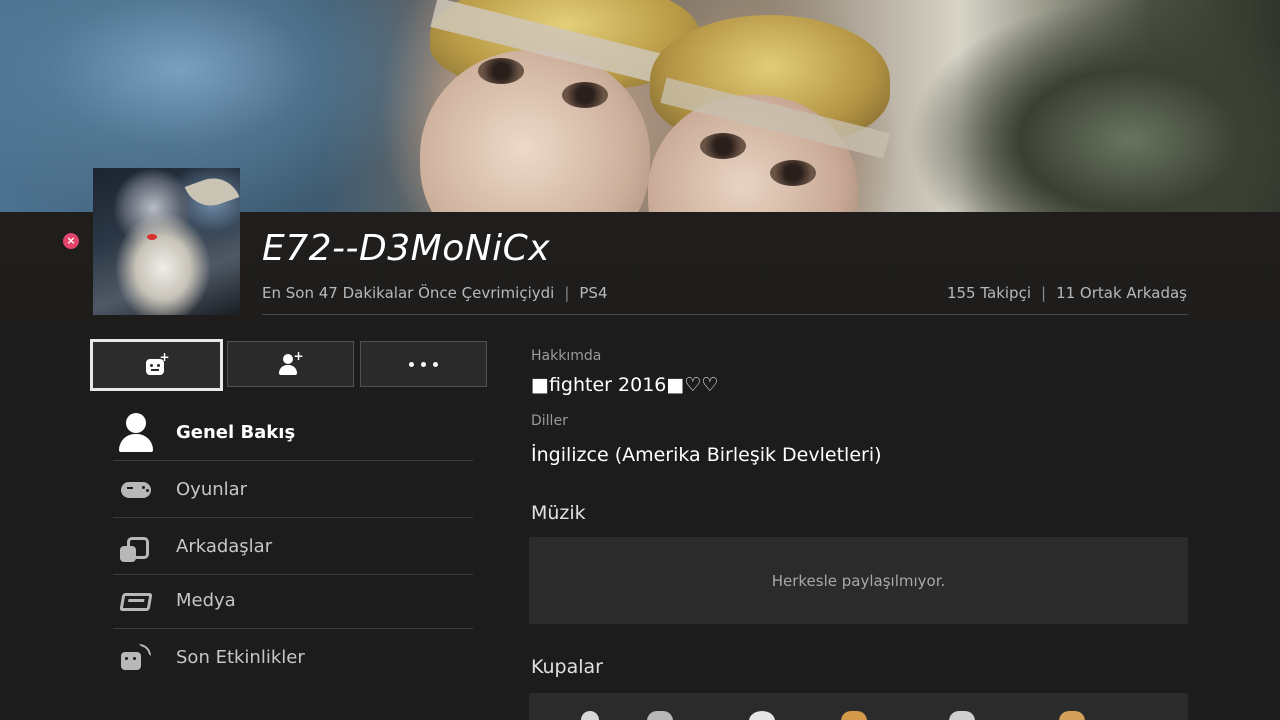 This screenshot has height=720, width=1280. What do you see at coordinates (206, 600) in the screenshot?
I see `nav-item-label: Medya` at bounding box center [206, 600].